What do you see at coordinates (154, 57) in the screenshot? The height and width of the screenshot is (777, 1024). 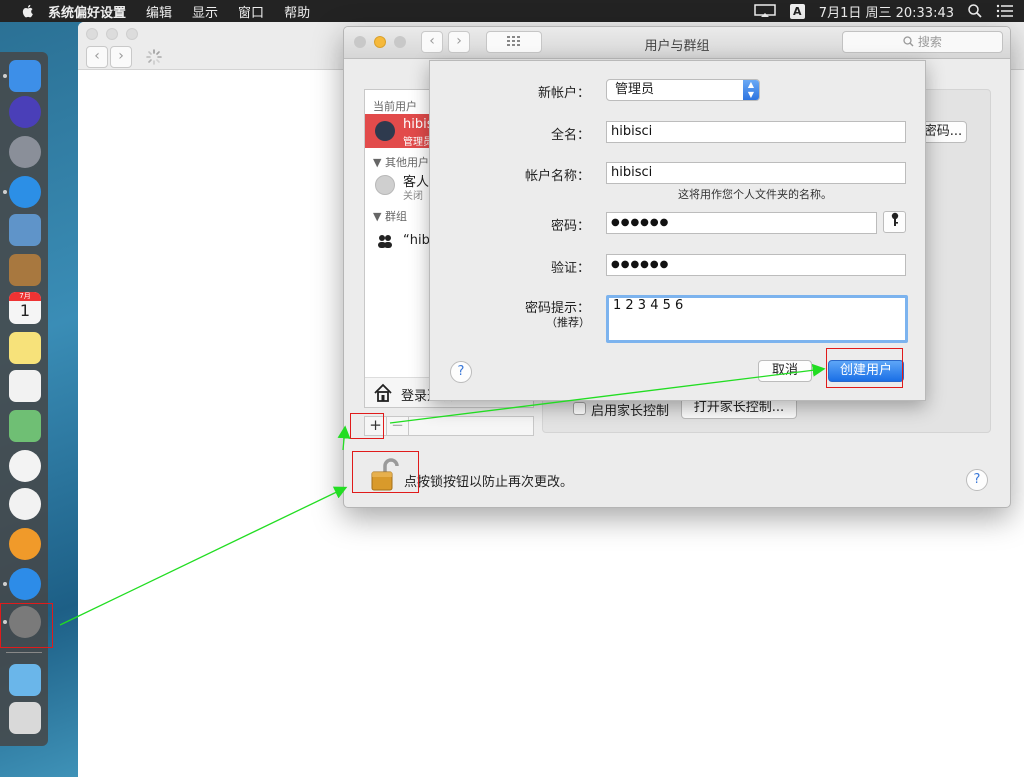 I see `loading-spinner-icon` at bounding box center [154, 57].